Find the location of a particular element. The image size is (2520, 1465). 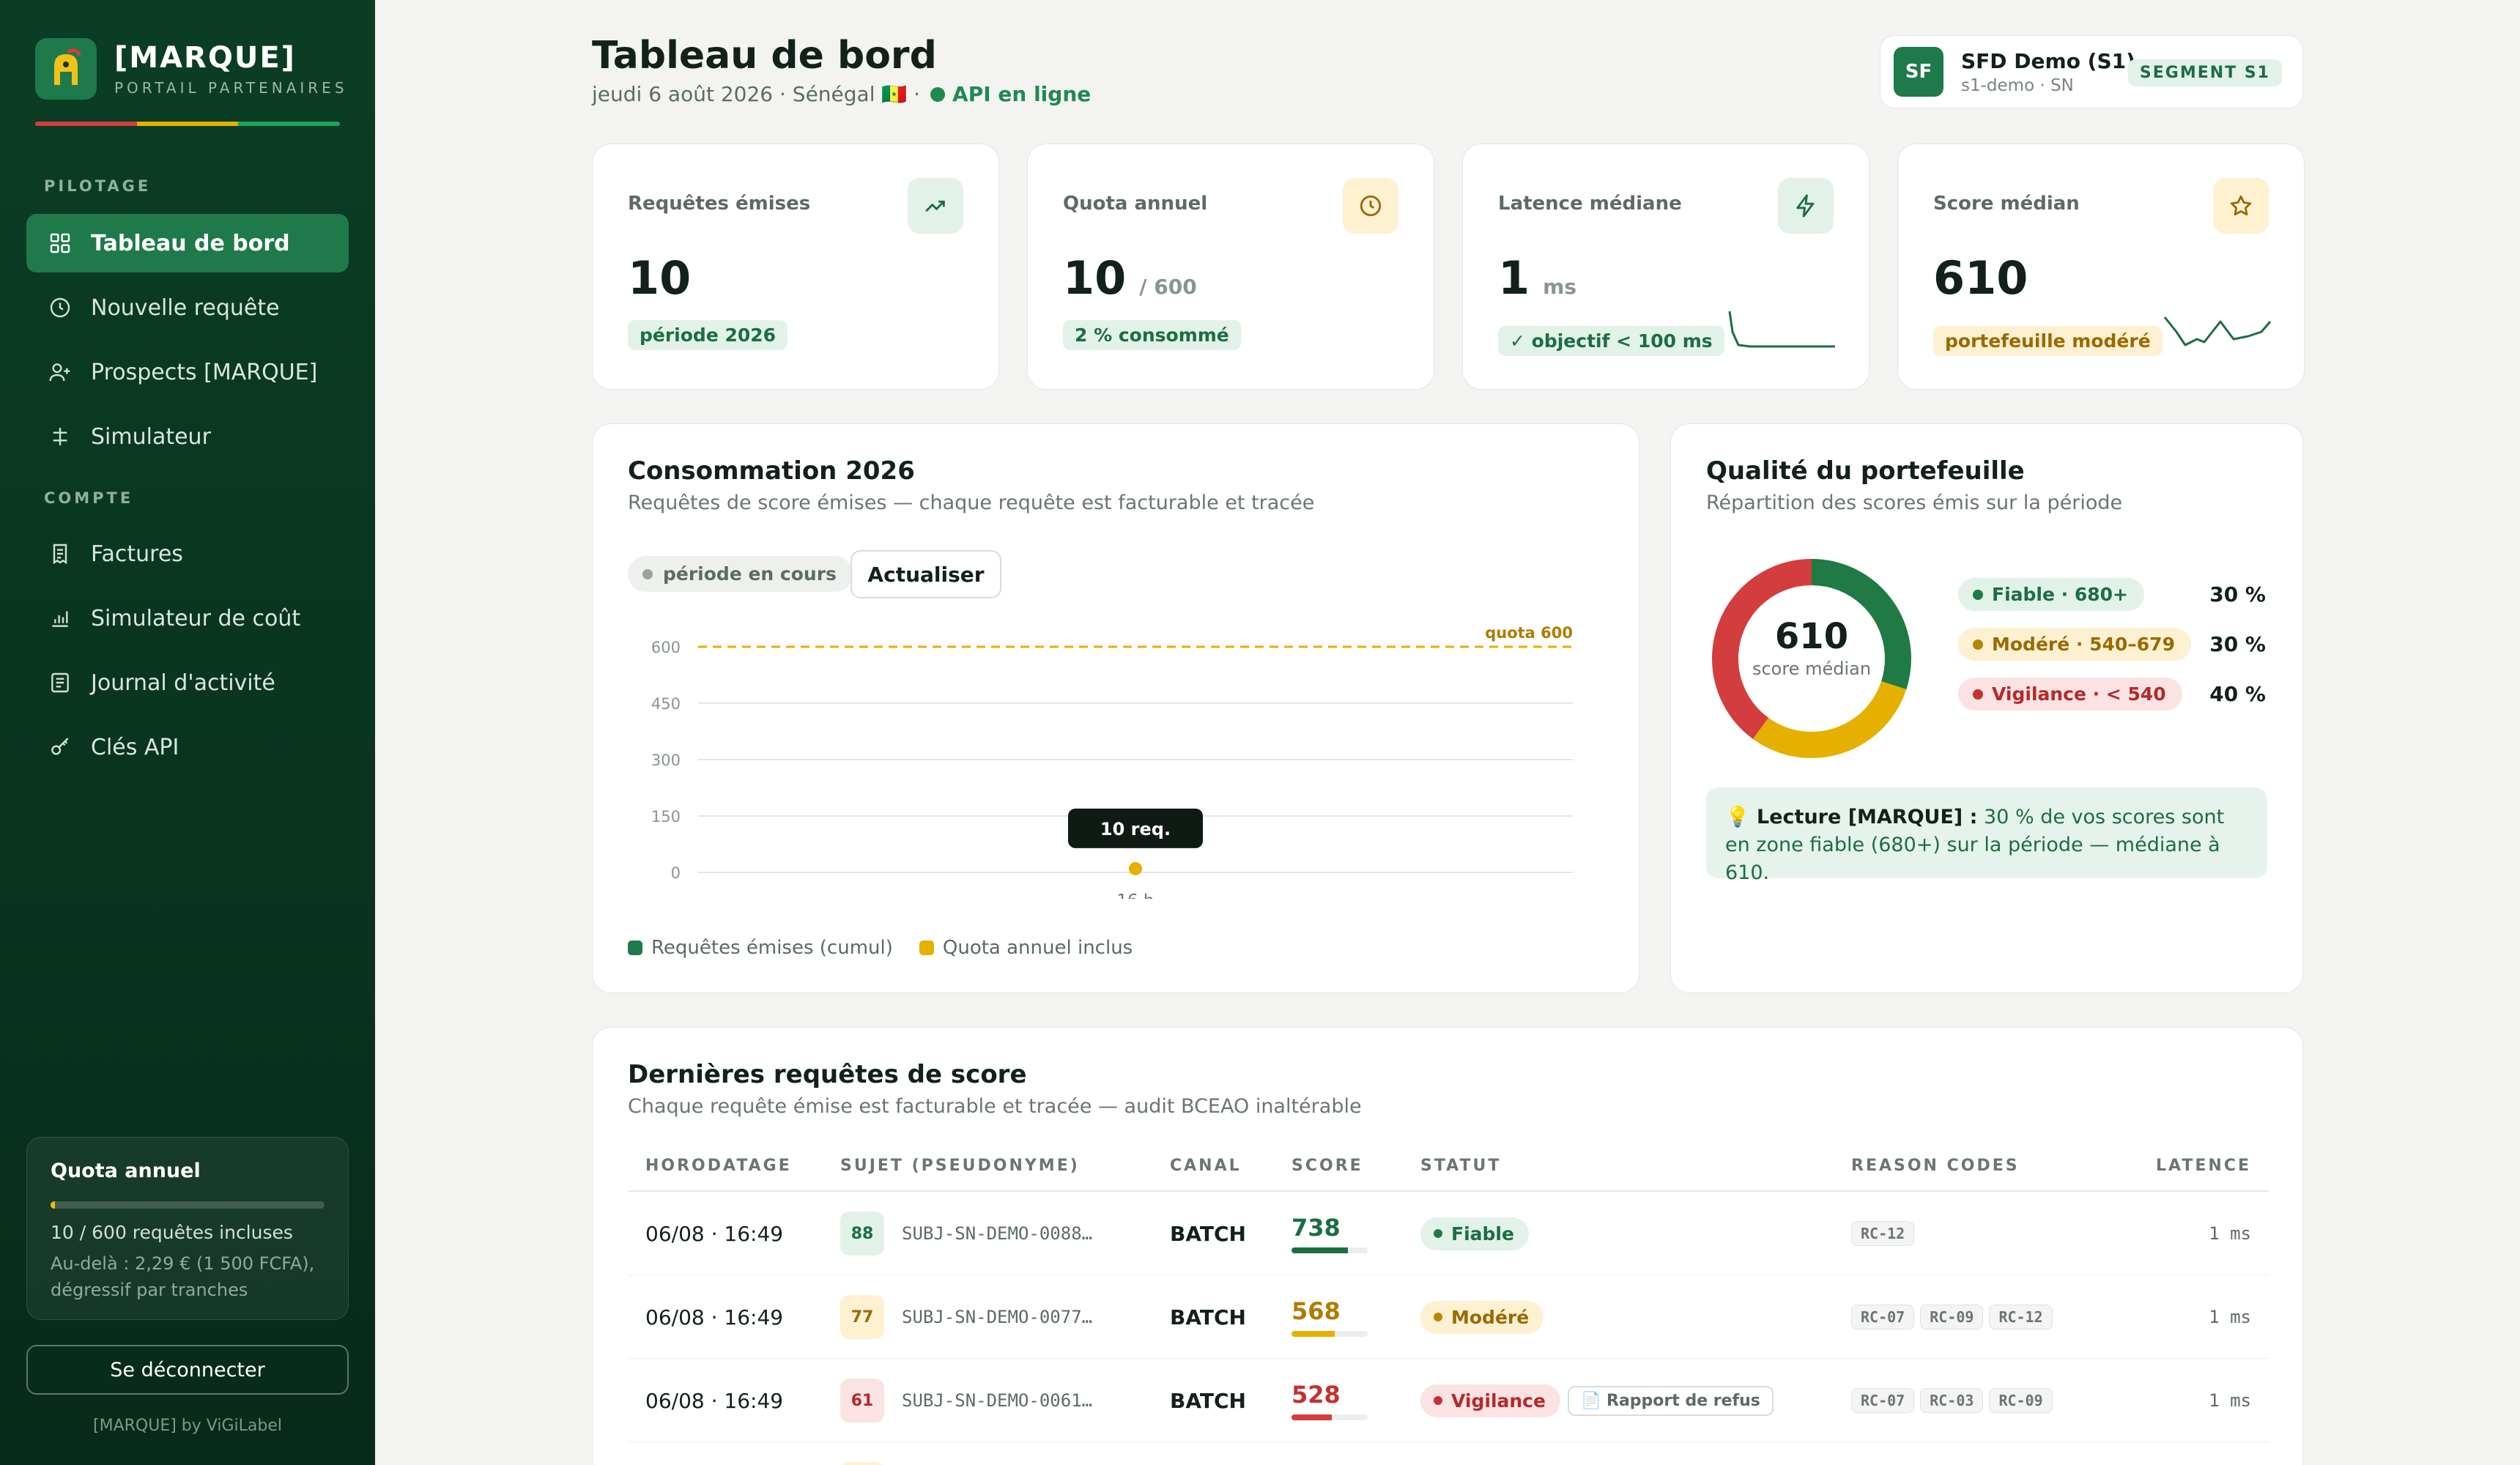

sidebar-item-factures: Factures is located at coordinates (187, 554).